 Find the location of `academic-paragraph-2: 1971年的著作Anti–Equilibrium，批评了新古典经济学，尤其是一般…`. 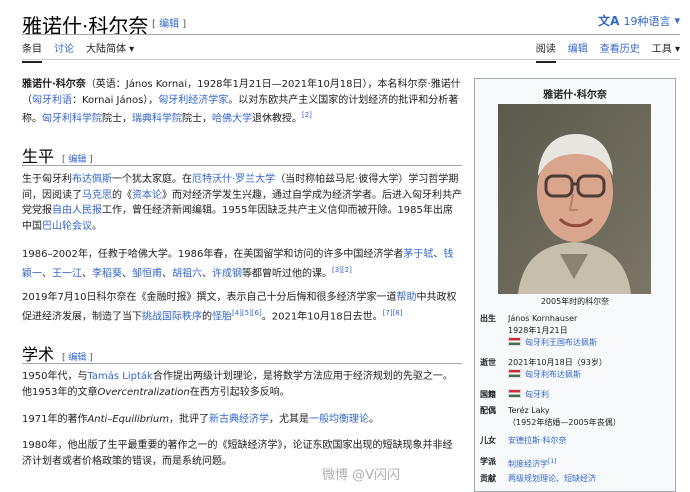

academic-paragraph-2: 1971年的著作Anti–Equilibrium，批评了新古典经济学，尤其是一般… is located at coordinates (242, 420).